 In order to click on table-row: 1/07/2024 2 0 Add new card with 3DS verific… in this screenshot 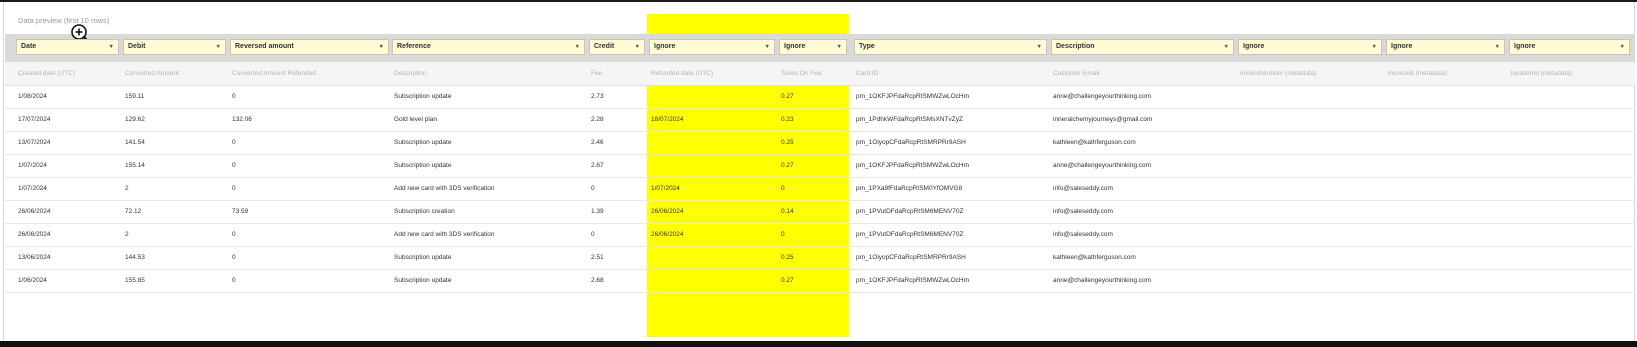, I will do `click(820, 189)`.